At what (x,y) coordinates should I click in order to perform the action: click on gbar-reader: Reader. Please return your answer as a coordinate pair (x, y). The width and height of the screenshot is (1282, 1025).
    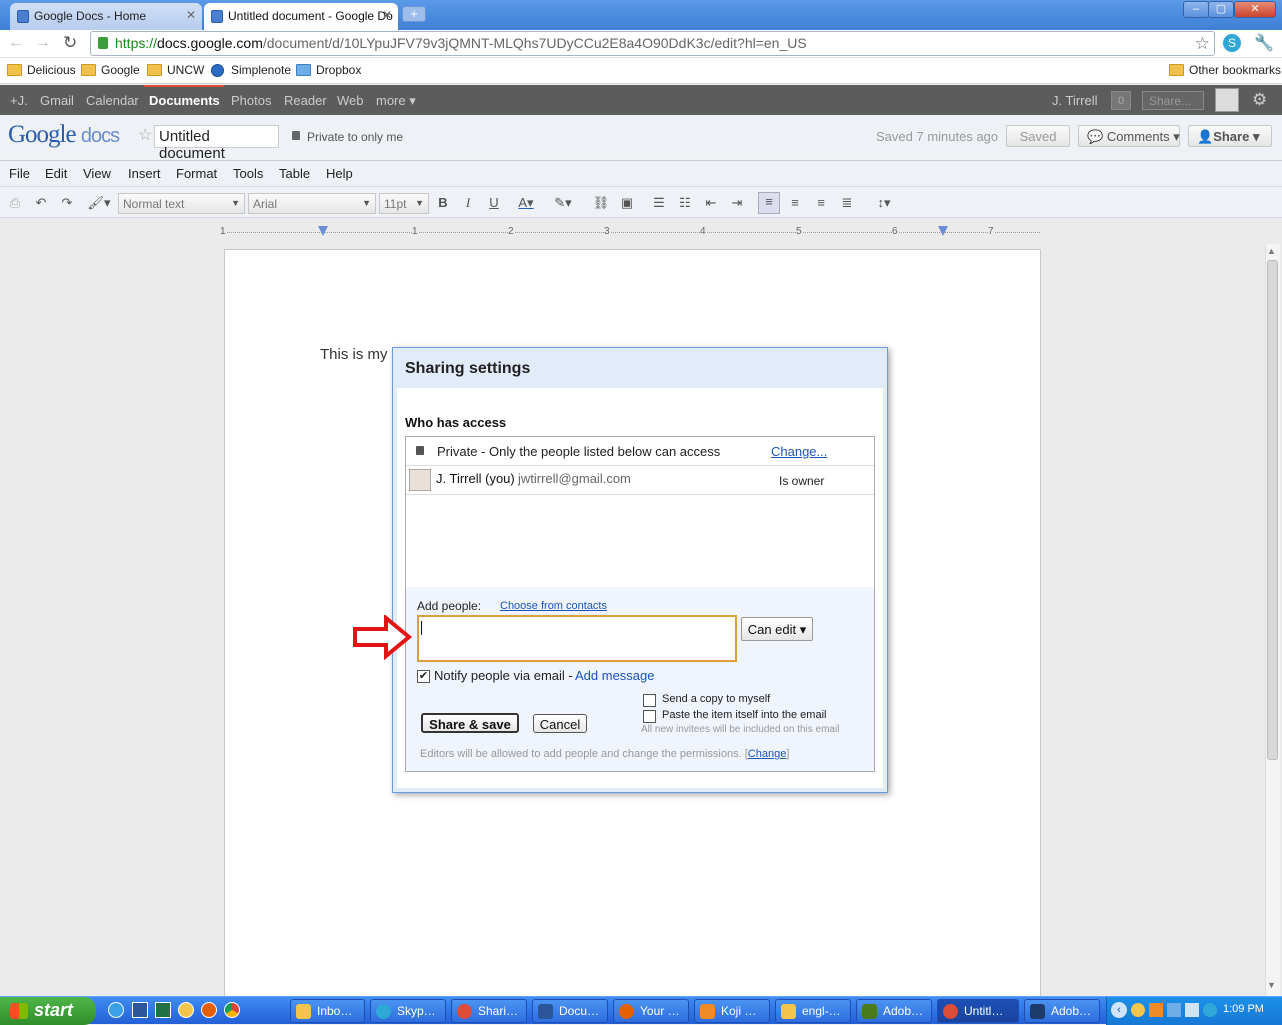
    Looking at the image, I should click on (305, 100).